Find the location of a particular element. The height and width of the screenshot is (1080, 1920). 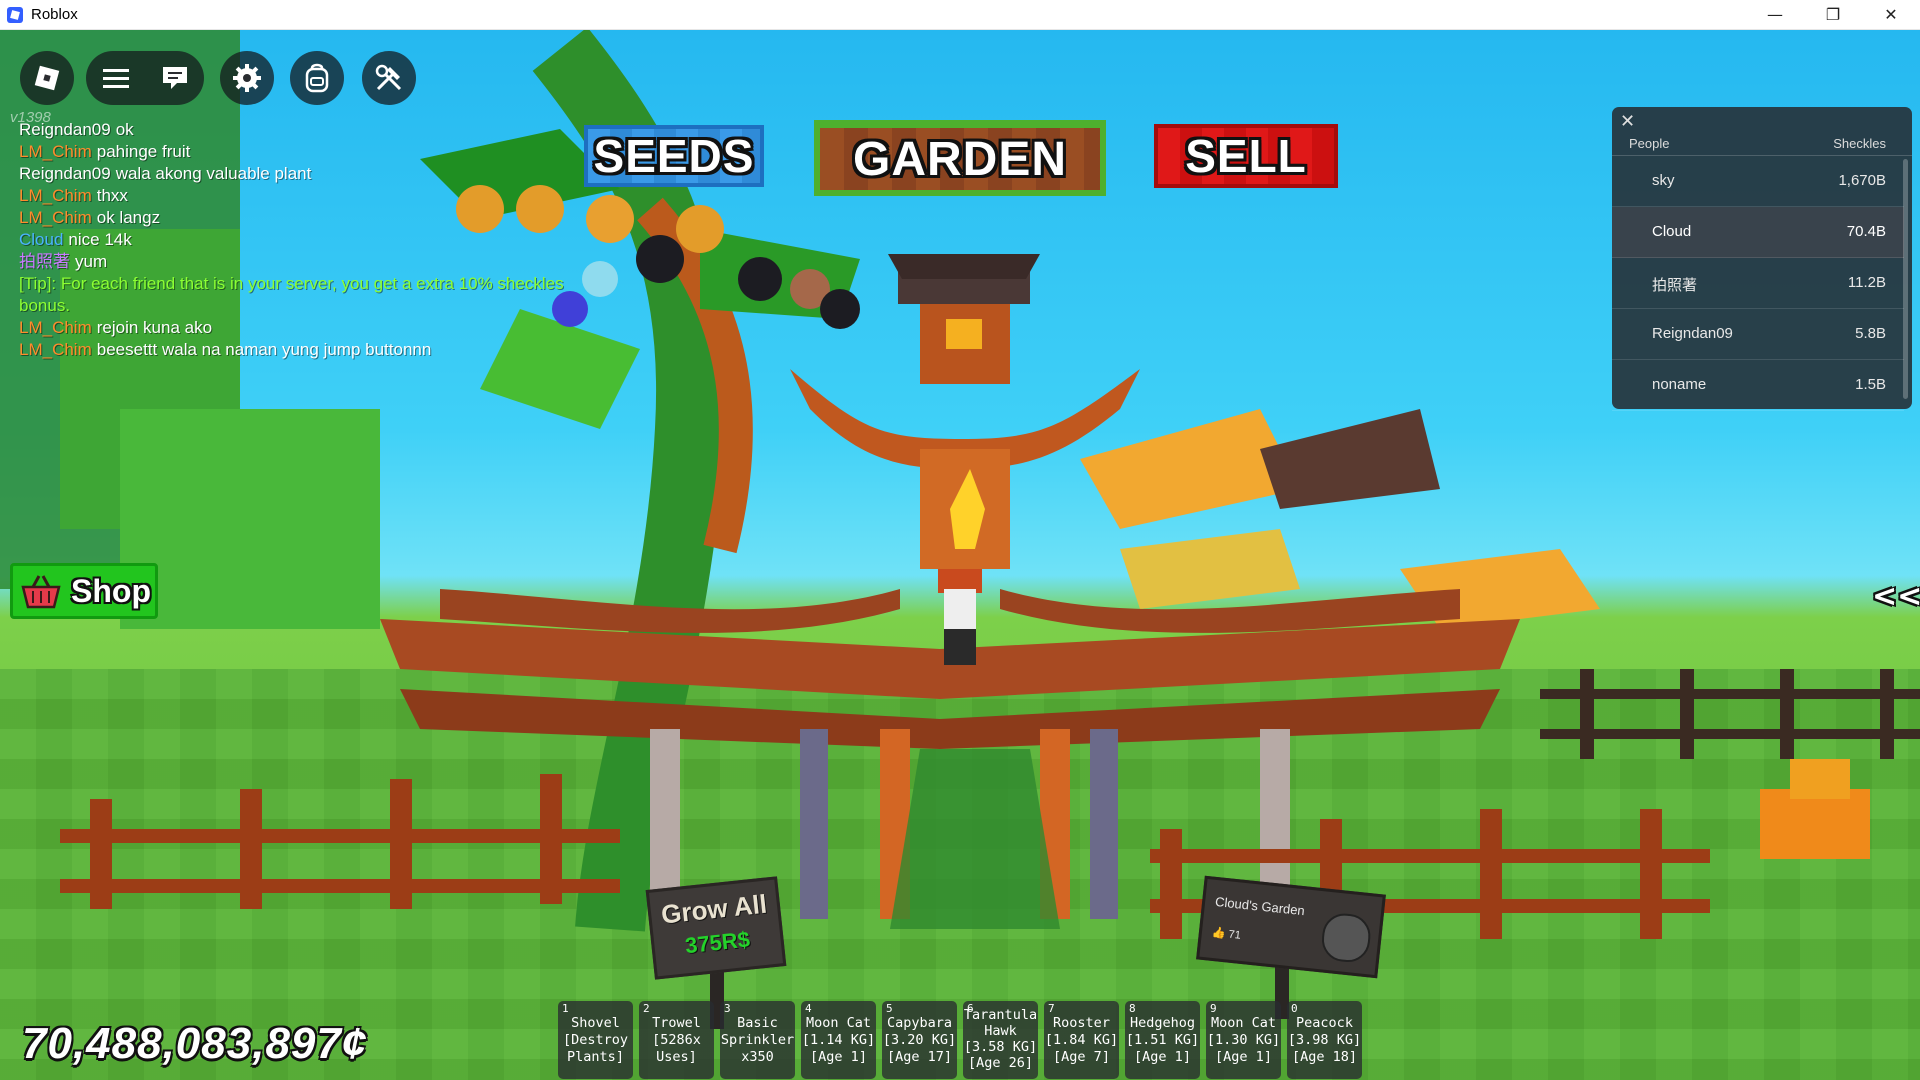

hotbar-slot-label: Basic Sprinkler x350 is located at coordinates (757, 1040).